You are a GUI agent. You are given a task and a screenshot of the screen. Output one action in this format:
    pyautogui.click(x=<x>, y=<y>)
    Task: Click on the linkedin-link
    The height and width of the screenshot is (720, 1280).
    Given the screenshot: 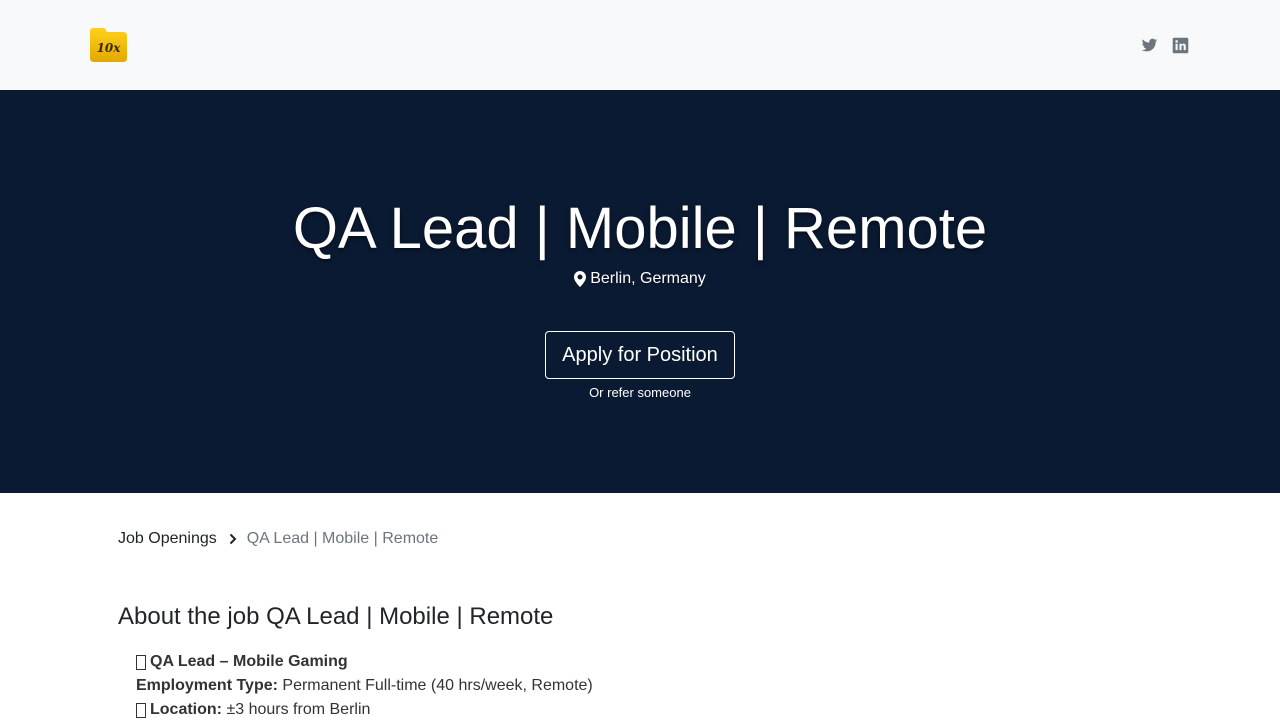 What is the action you would take?
    pyautogui.click(x=1180, y=45)
    